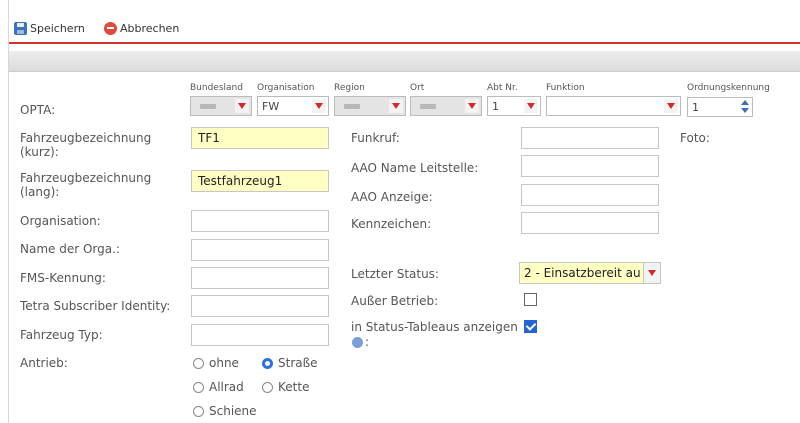  Describe the element at coordinates (415, 168) in the screenshot. I see `aao-name-label: AAO Name Leitstelle:` at that location.